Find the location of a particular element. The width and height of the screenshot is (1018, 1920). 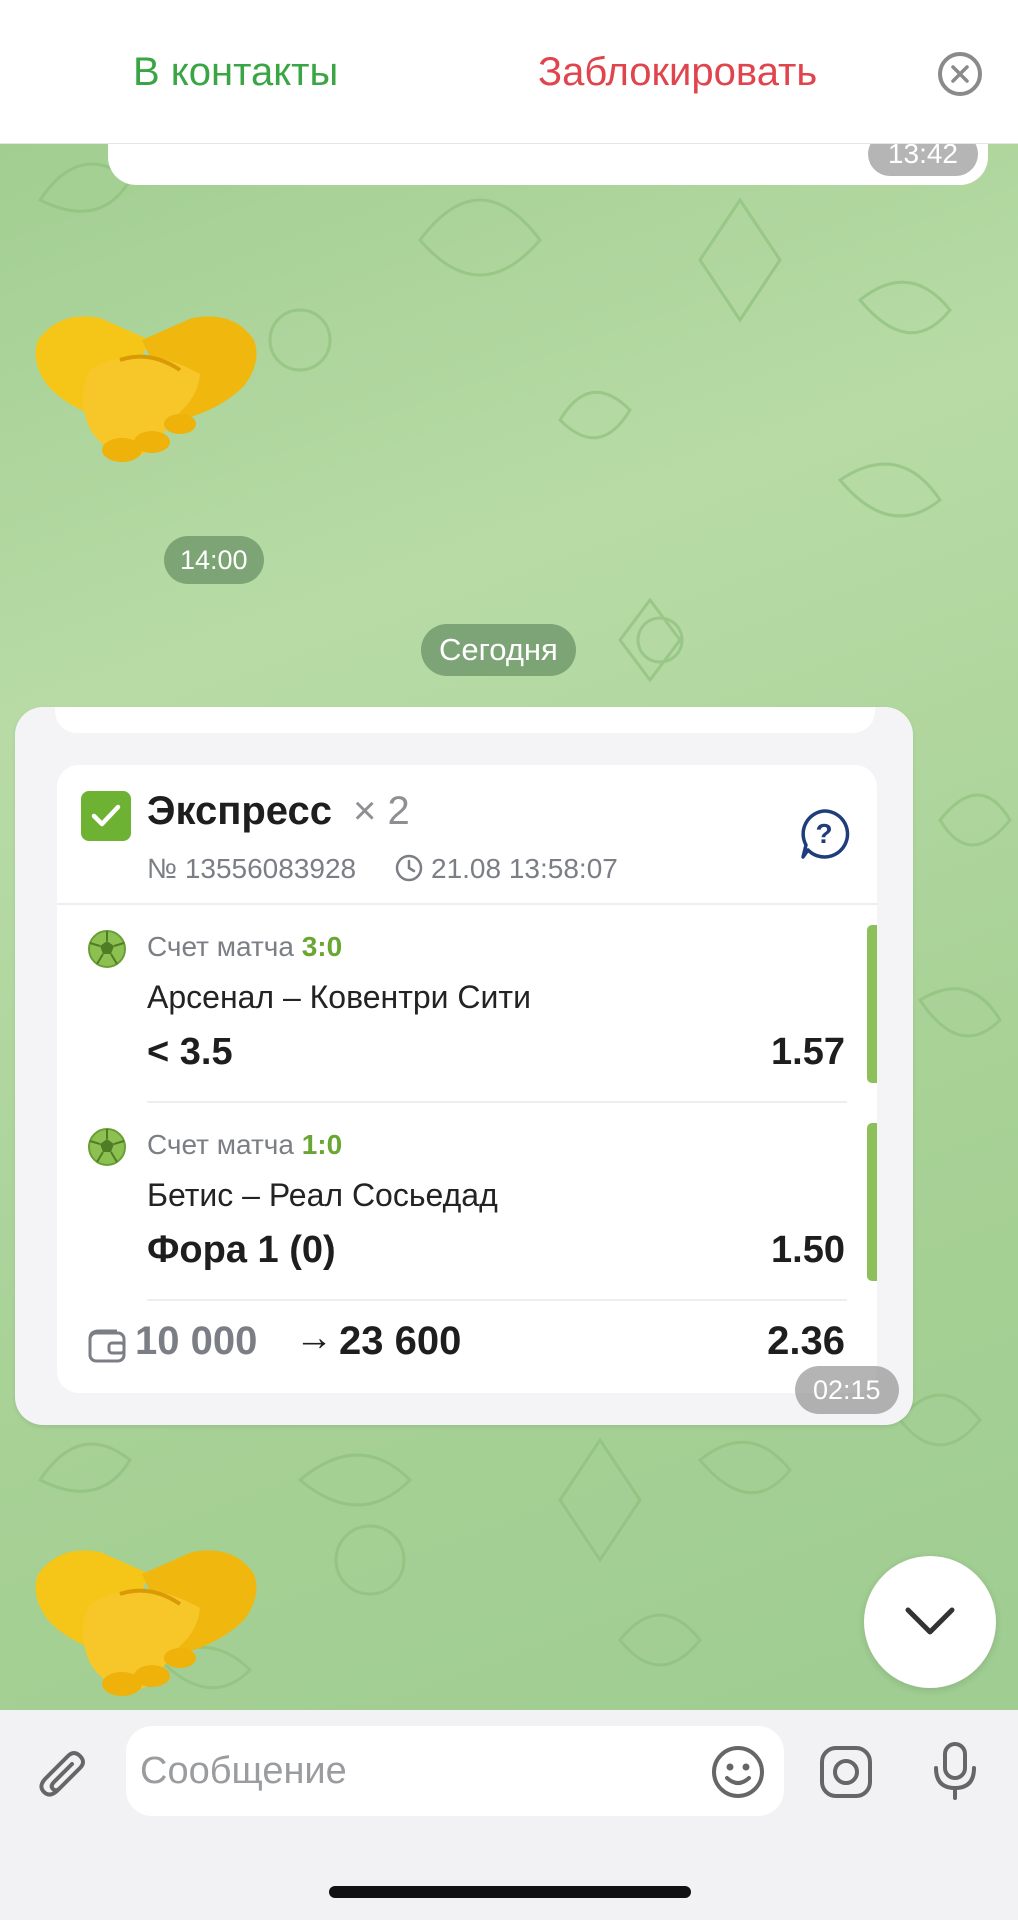

help-icon: ? is located at coordinates (824, 836).